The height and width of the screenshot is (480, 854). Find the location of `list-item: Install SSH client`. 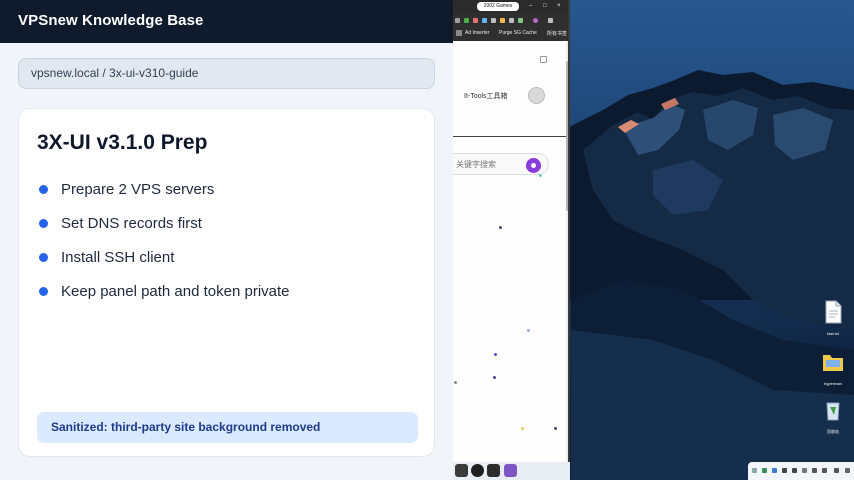

list-item: Install SSH client is located at coordinates (163, 257).